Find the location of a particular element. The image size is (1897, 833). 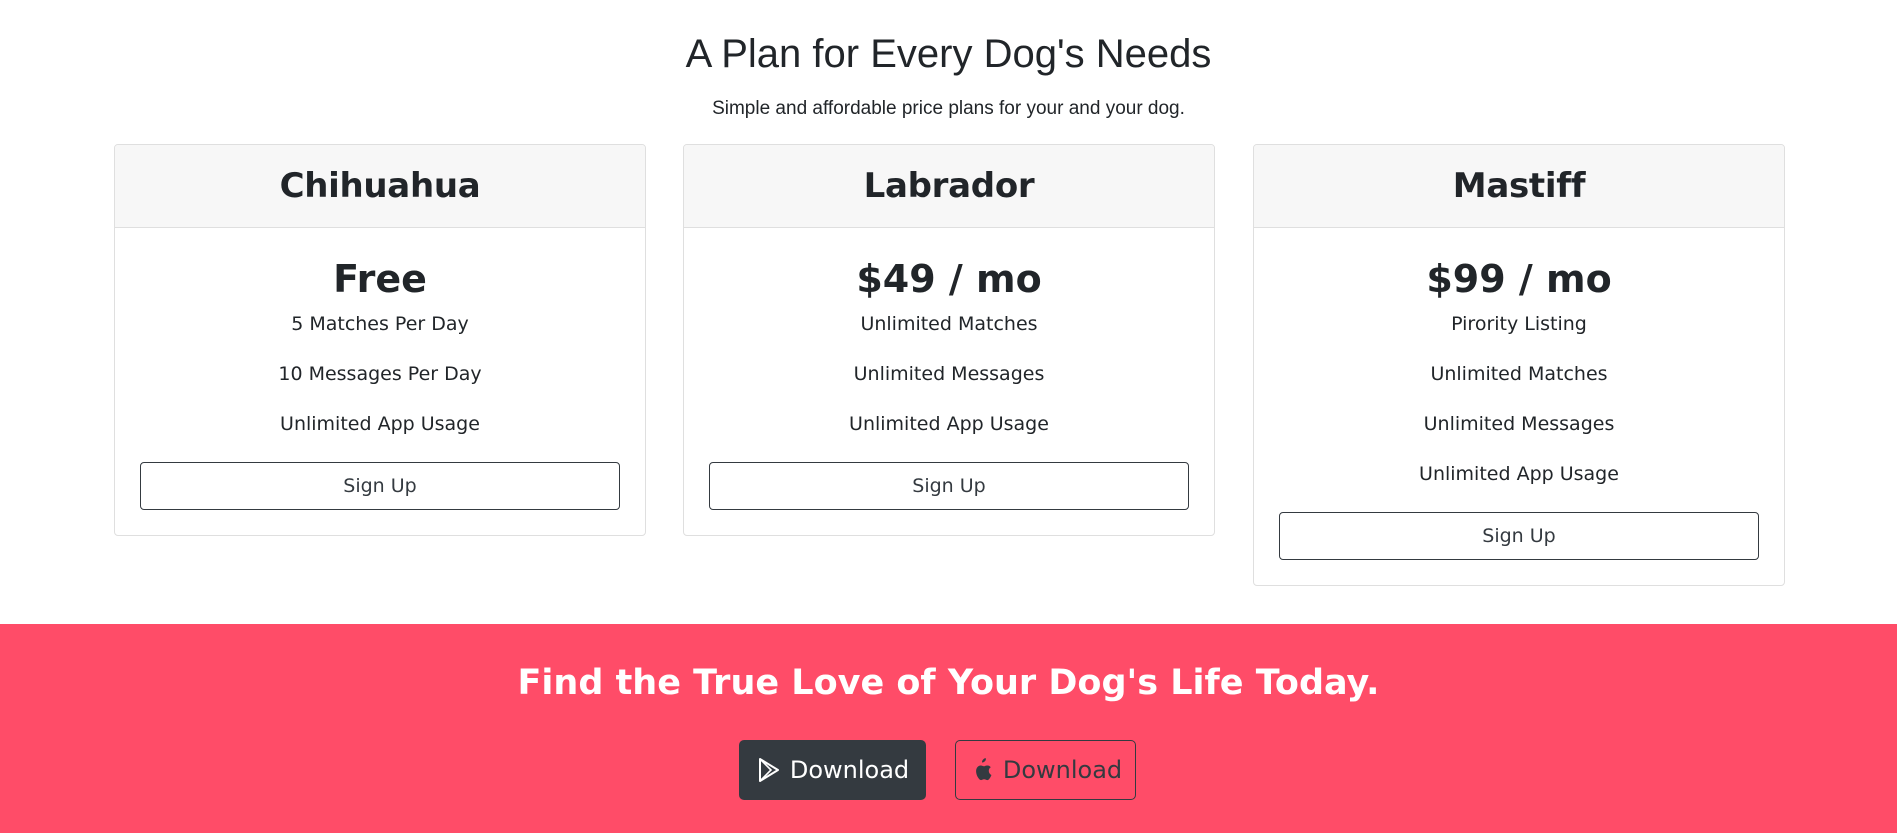

plan-price: $49 / mo is located at coordinates (949, 279).